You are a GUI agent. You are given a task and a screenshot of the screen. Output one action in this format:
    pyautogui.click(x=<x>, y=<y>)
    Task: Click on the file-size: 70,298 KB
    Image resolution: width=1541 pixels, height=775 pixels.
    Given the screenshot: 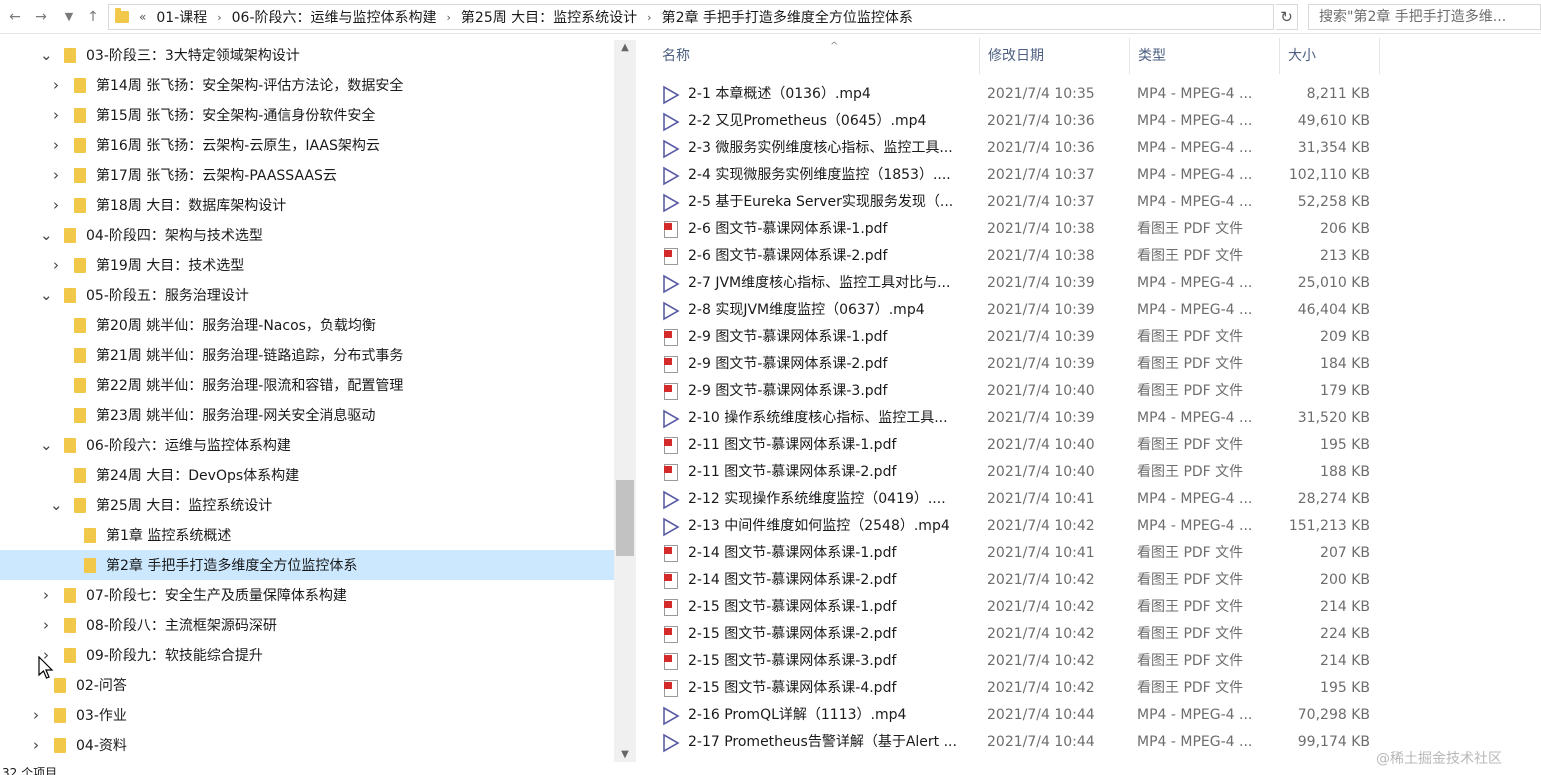 What is the action you would take?
    pyautogui.click(x=1333, y=715)
    